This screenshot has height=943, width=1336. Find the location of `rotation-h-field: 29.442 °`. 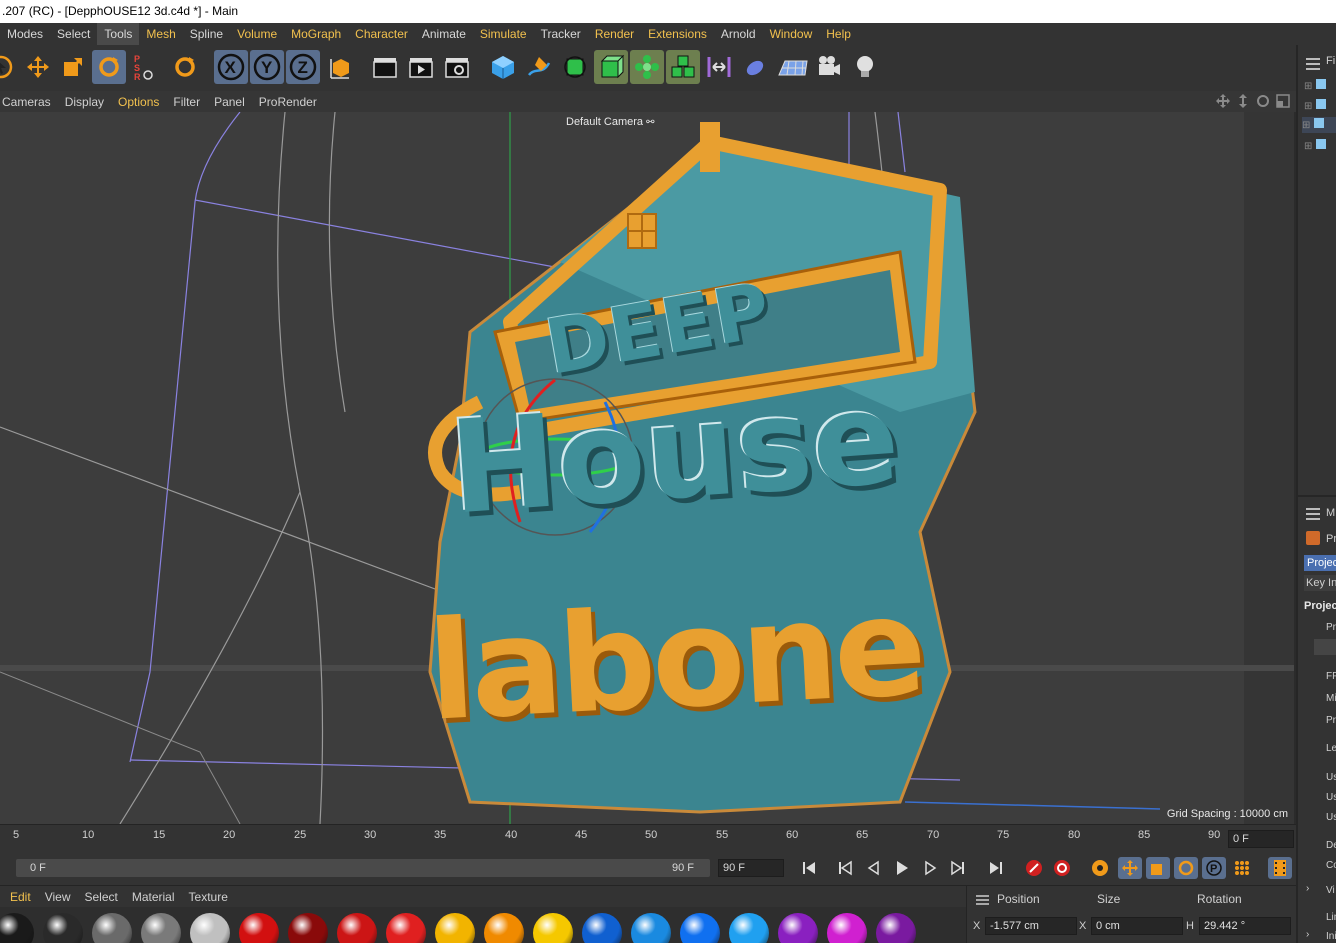

rotation-h-field: 29.442 ° is located at coordinates (1245, 926).